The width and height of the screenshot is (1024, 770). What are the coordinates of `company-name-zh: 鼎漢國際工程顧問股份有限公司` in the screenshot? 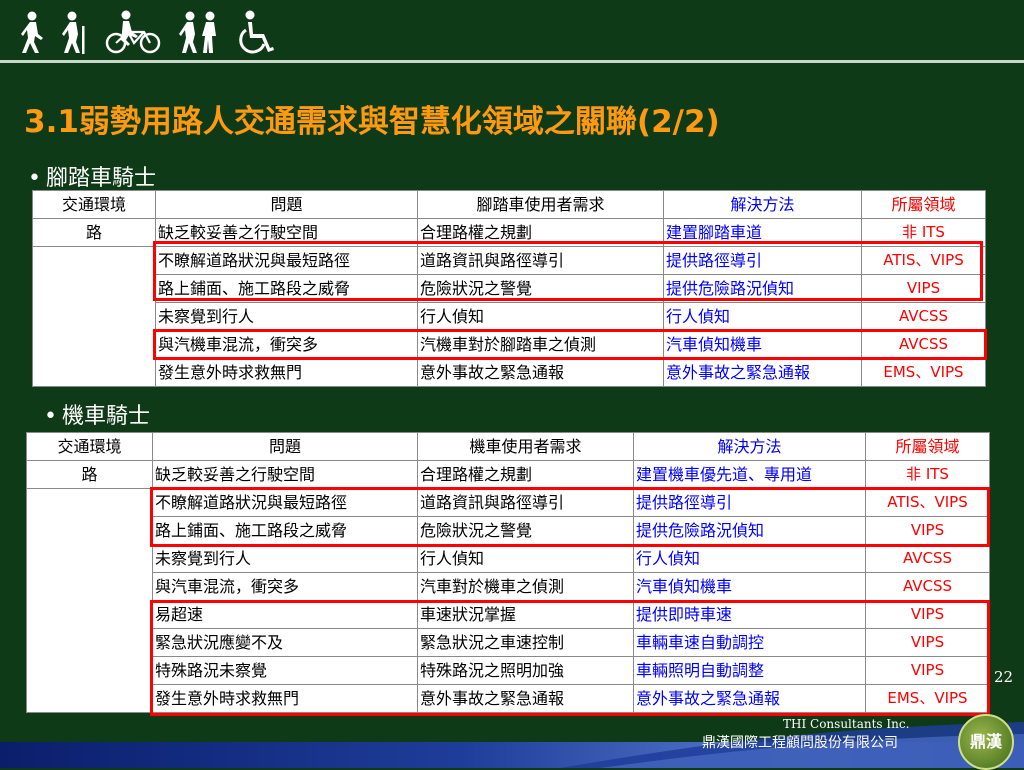 It's located at (800, 743).